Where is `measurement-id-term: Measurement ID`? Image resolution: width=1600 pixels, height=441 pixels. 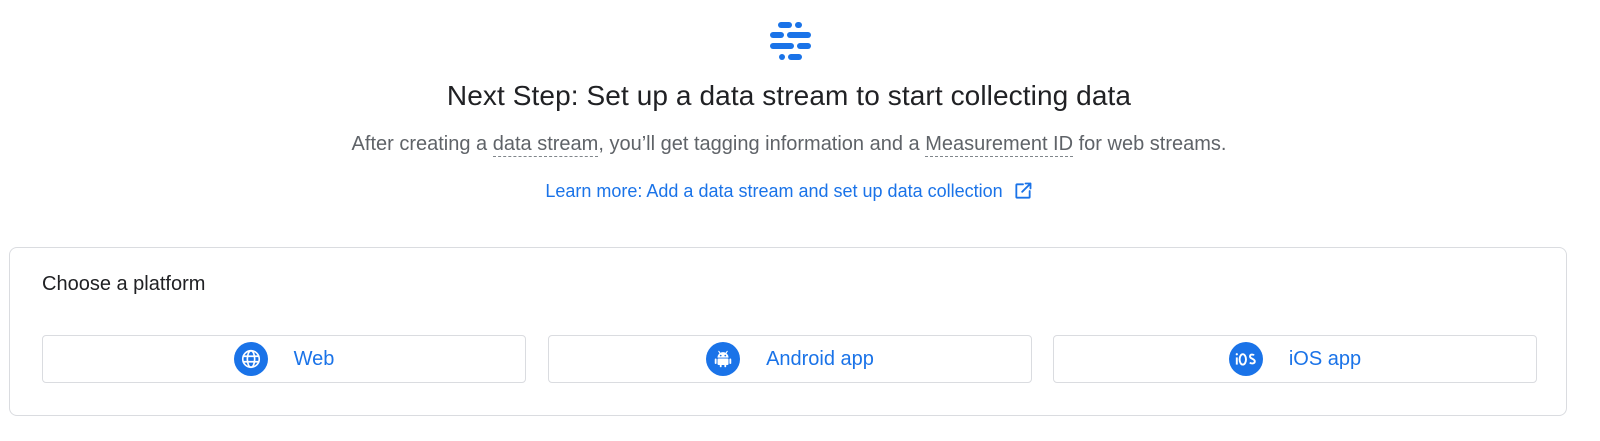 measurement-id-term: Measurement ID is located at coordinates (999, 145).